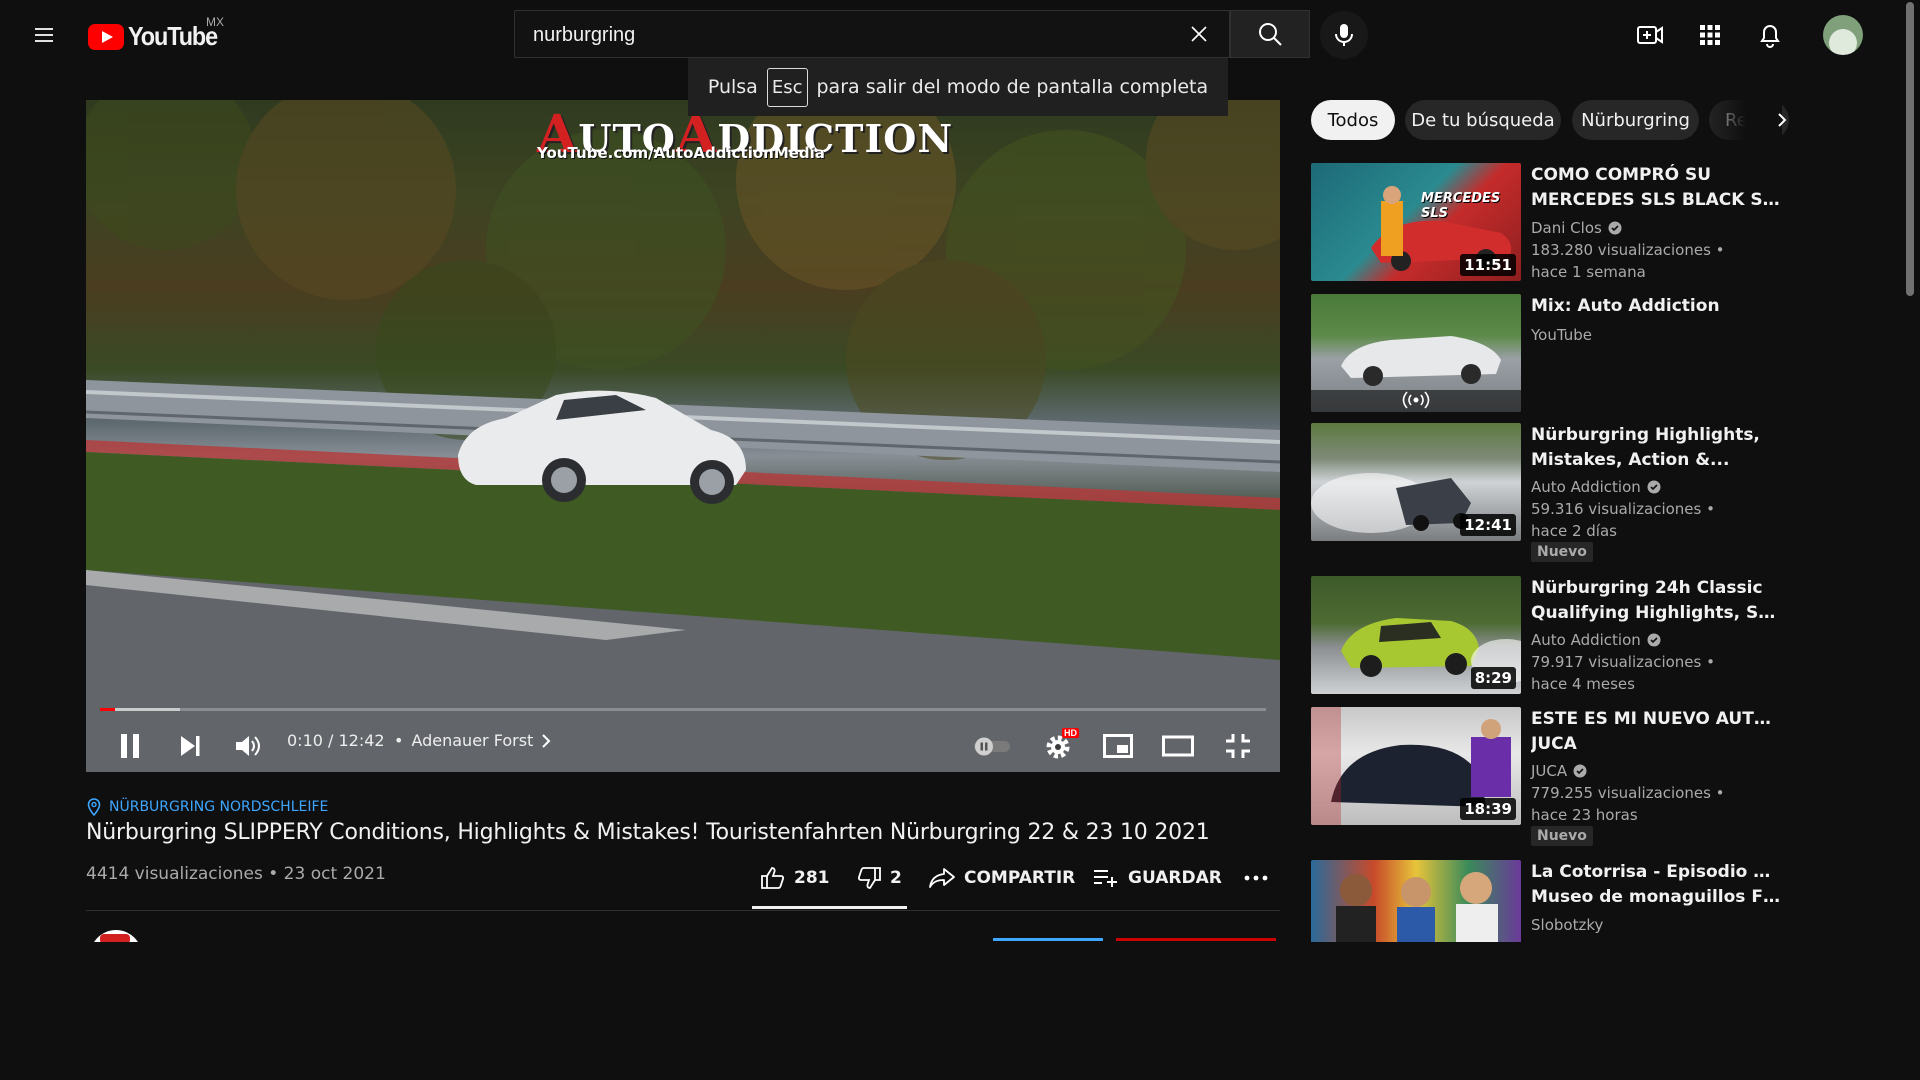  Describe the element at coordinates (1623, 662) in the screenshot. I see `rec-views: 79.917 visualizaciones •` at that location.